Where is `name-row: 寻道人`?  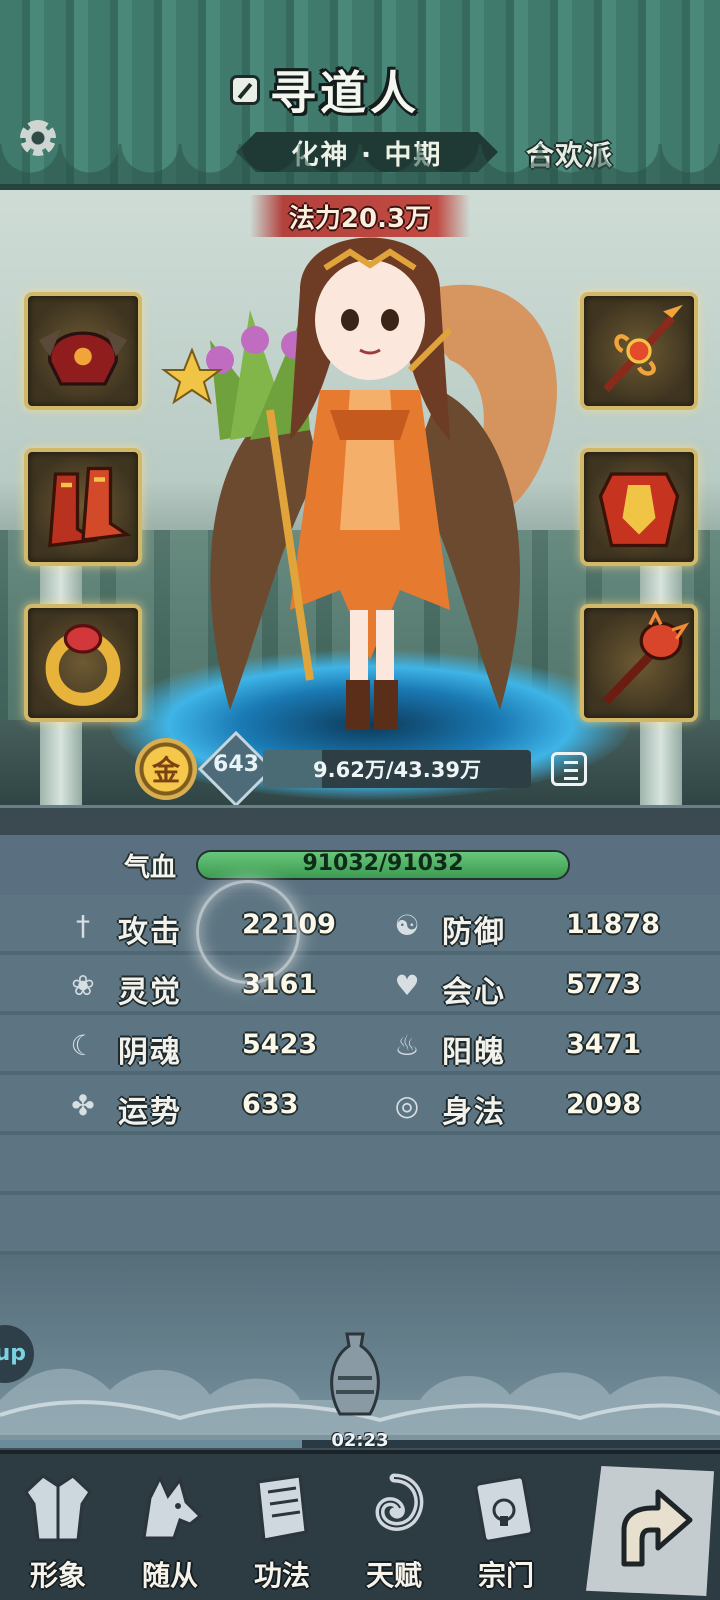
name-row: 寻道人 is located at coordinates (325, 90).